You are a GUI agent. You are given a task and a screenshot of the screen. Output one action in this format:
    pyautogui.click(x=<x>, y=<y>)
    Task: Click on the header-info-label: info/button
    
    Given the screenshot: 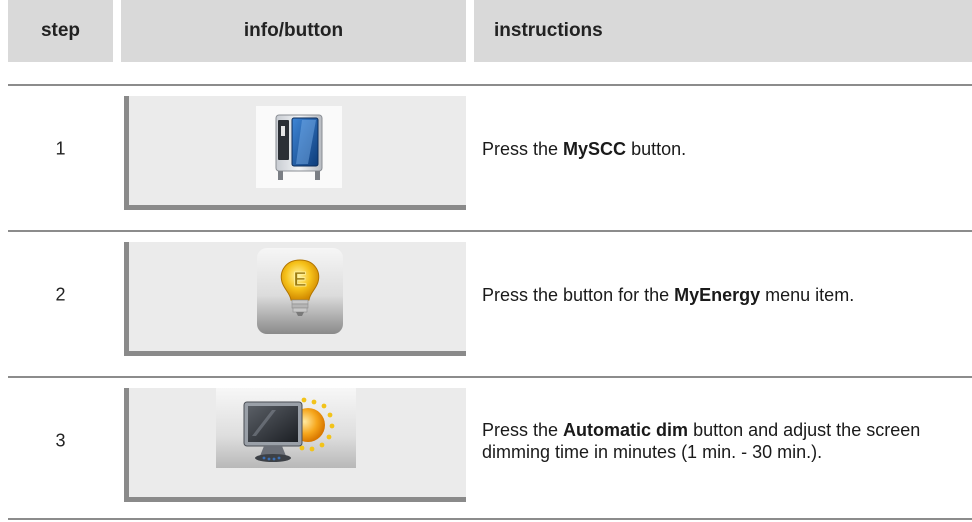 What is the action you would take?
    pyautogui.click(x=293, y=30)
    